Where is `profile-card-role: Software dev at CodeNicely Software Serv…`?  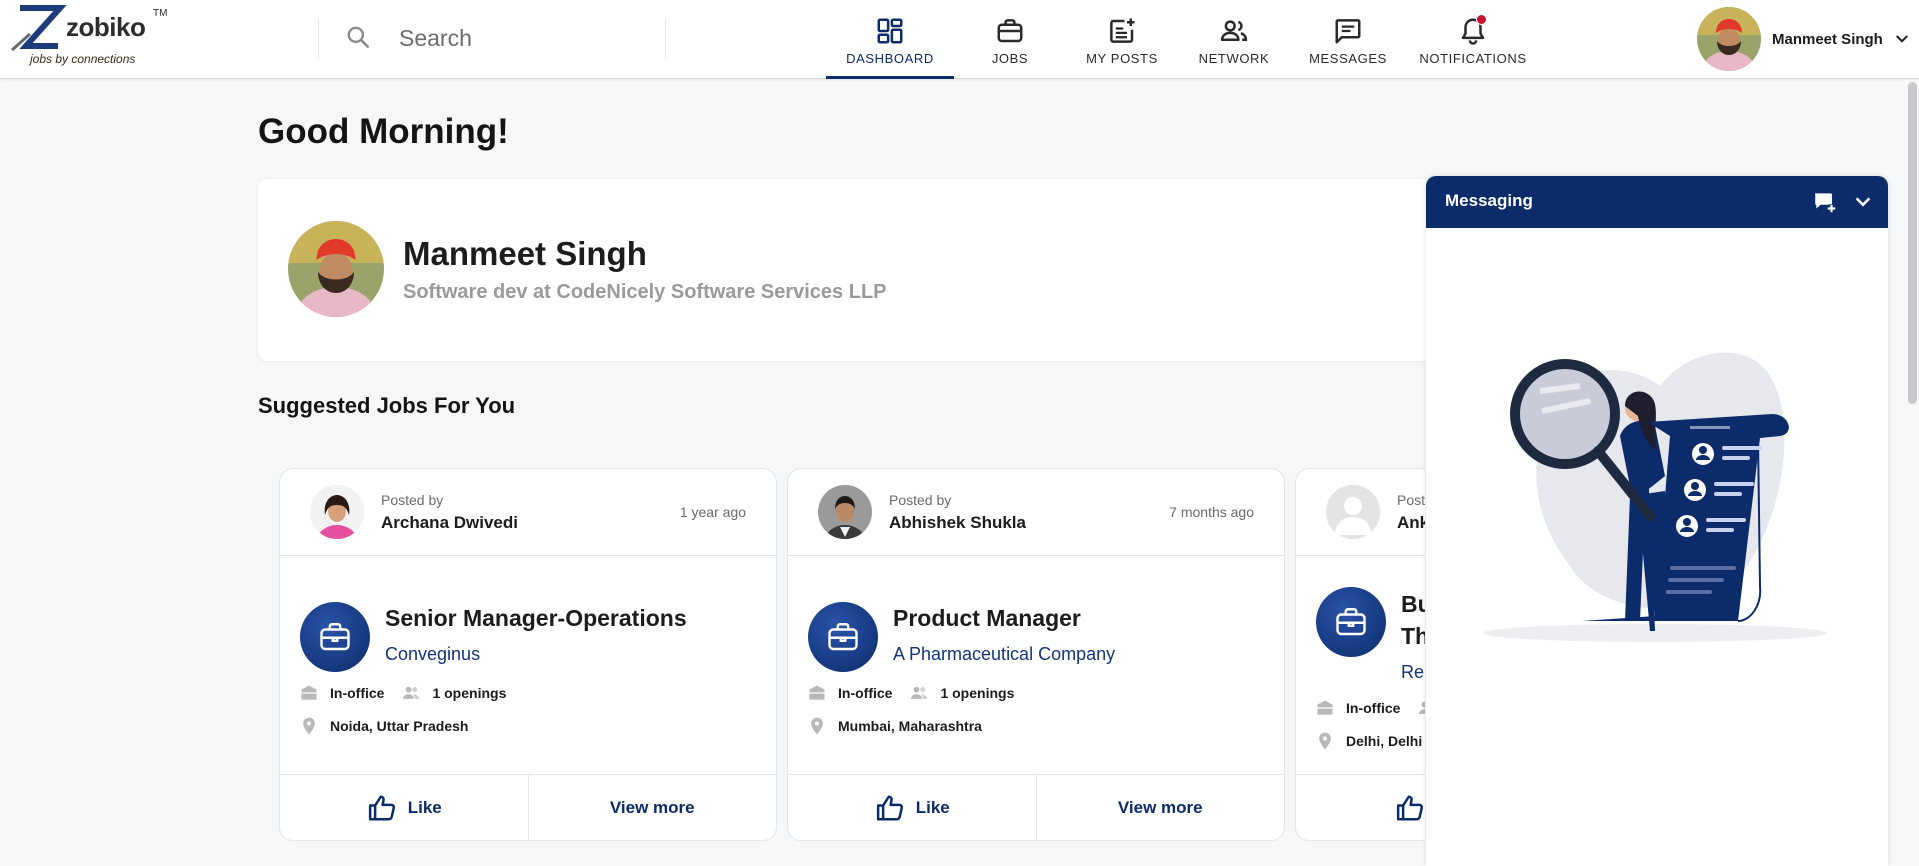
profile-card-role: Software dev at CodeNicely Software Serv… is located at coordinates (645, 292).